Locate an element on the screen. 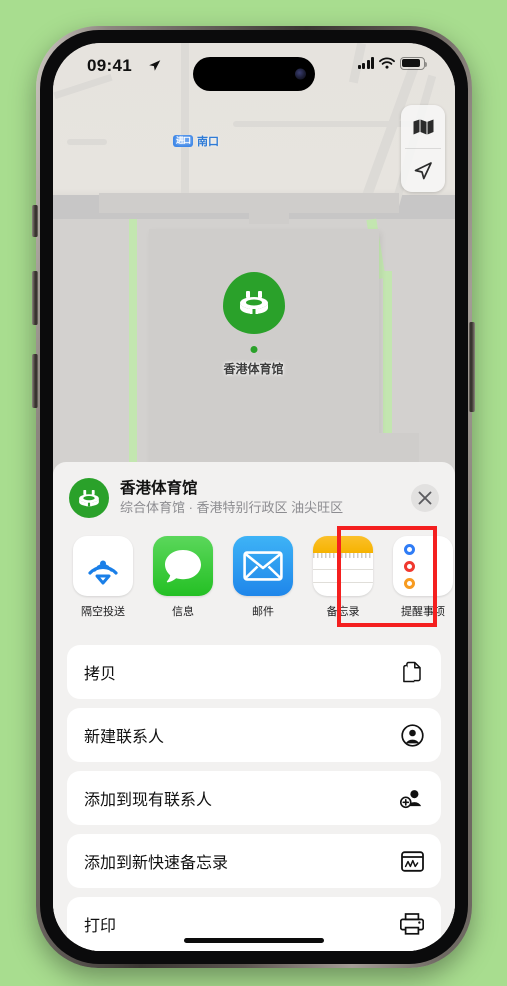 Image resolution: width=507 pixels, height=986 pixels. quick-note-icon is located at coordinates (412, 861).